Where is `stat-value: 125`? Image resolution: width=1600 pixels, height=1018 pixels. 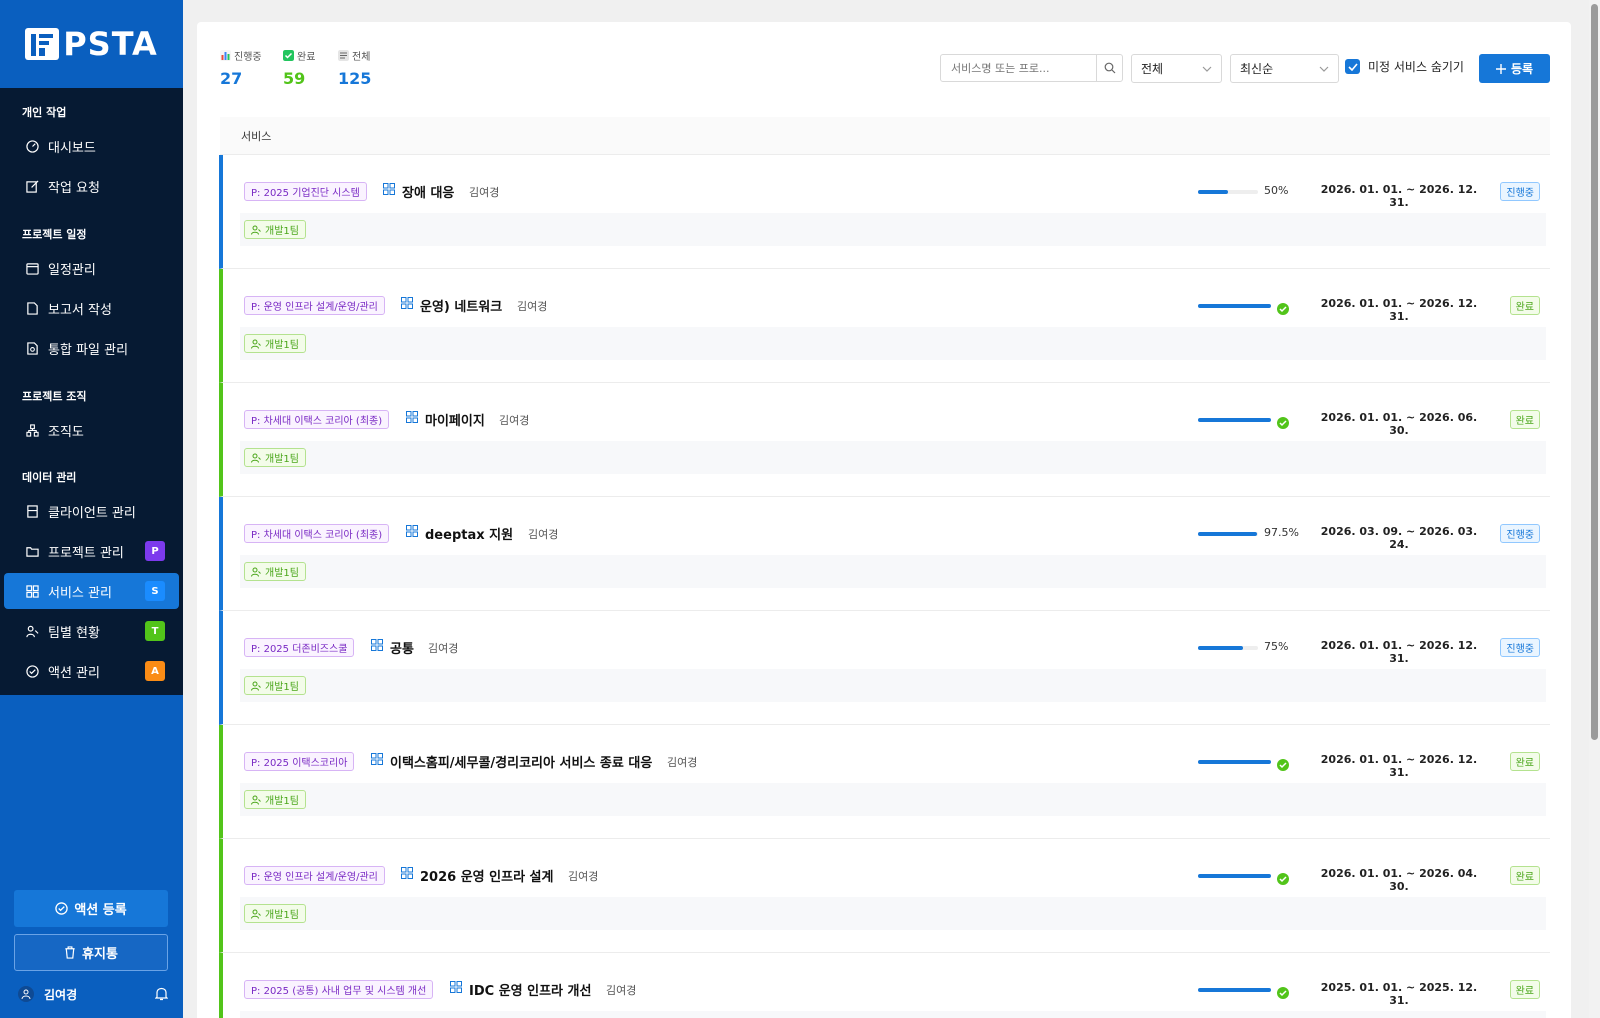 stat-value: 125 is located at coordinates (355, 78).